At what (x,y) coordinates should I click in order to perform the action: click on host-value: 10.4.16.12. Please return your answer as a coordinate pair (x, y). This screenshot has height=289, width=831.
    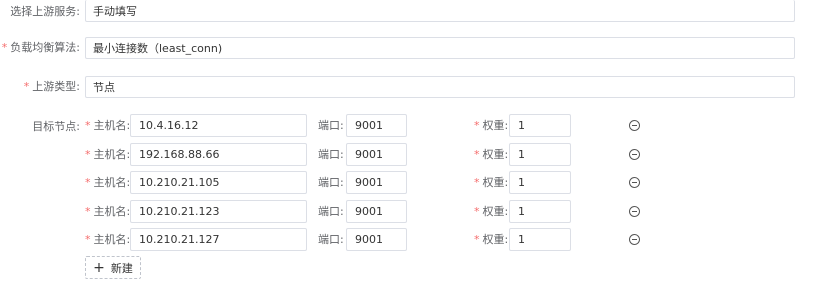
    Looking at the image, I should click on (169, 125).